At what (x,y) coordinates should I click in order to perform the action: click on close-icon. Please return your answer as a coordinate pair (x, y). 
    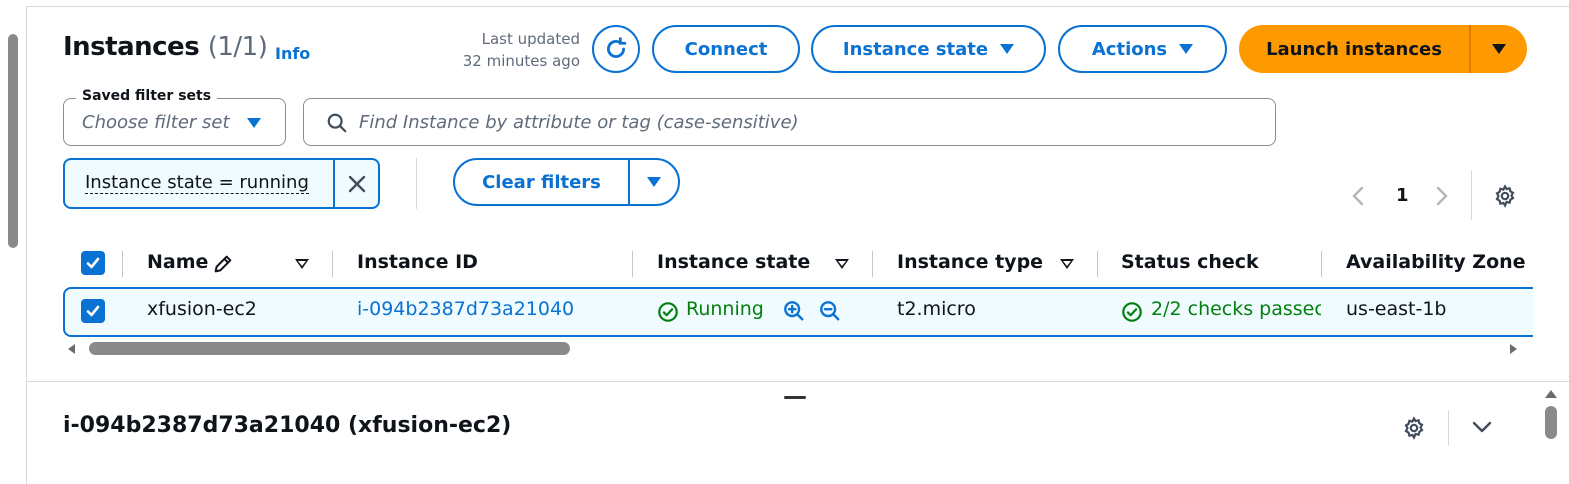
    Looking at the image, I should click on (356, 183).